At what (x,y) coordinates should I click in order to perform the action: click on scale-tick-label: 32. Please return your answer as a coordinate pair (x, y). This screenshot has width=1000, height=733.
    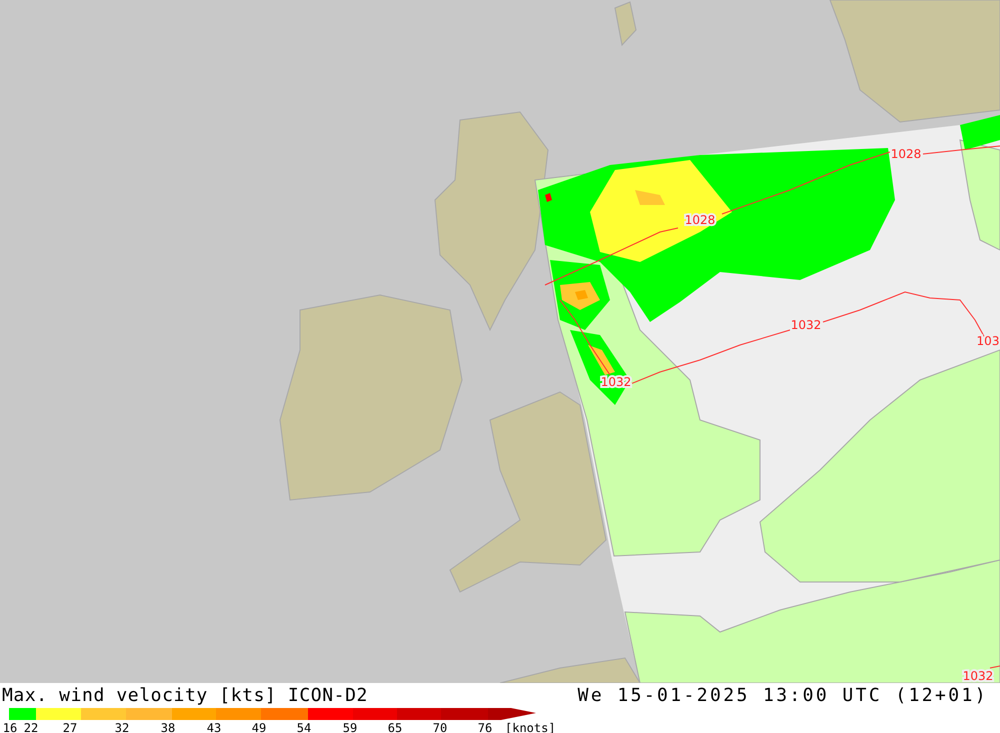
    Looking at the image, I should click on (122, 727).